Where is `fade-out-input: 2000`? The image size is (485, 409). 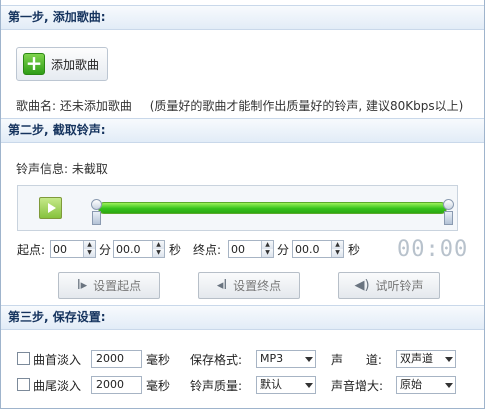
fade-out-input: 2000 is located at coordinates (116, 385).